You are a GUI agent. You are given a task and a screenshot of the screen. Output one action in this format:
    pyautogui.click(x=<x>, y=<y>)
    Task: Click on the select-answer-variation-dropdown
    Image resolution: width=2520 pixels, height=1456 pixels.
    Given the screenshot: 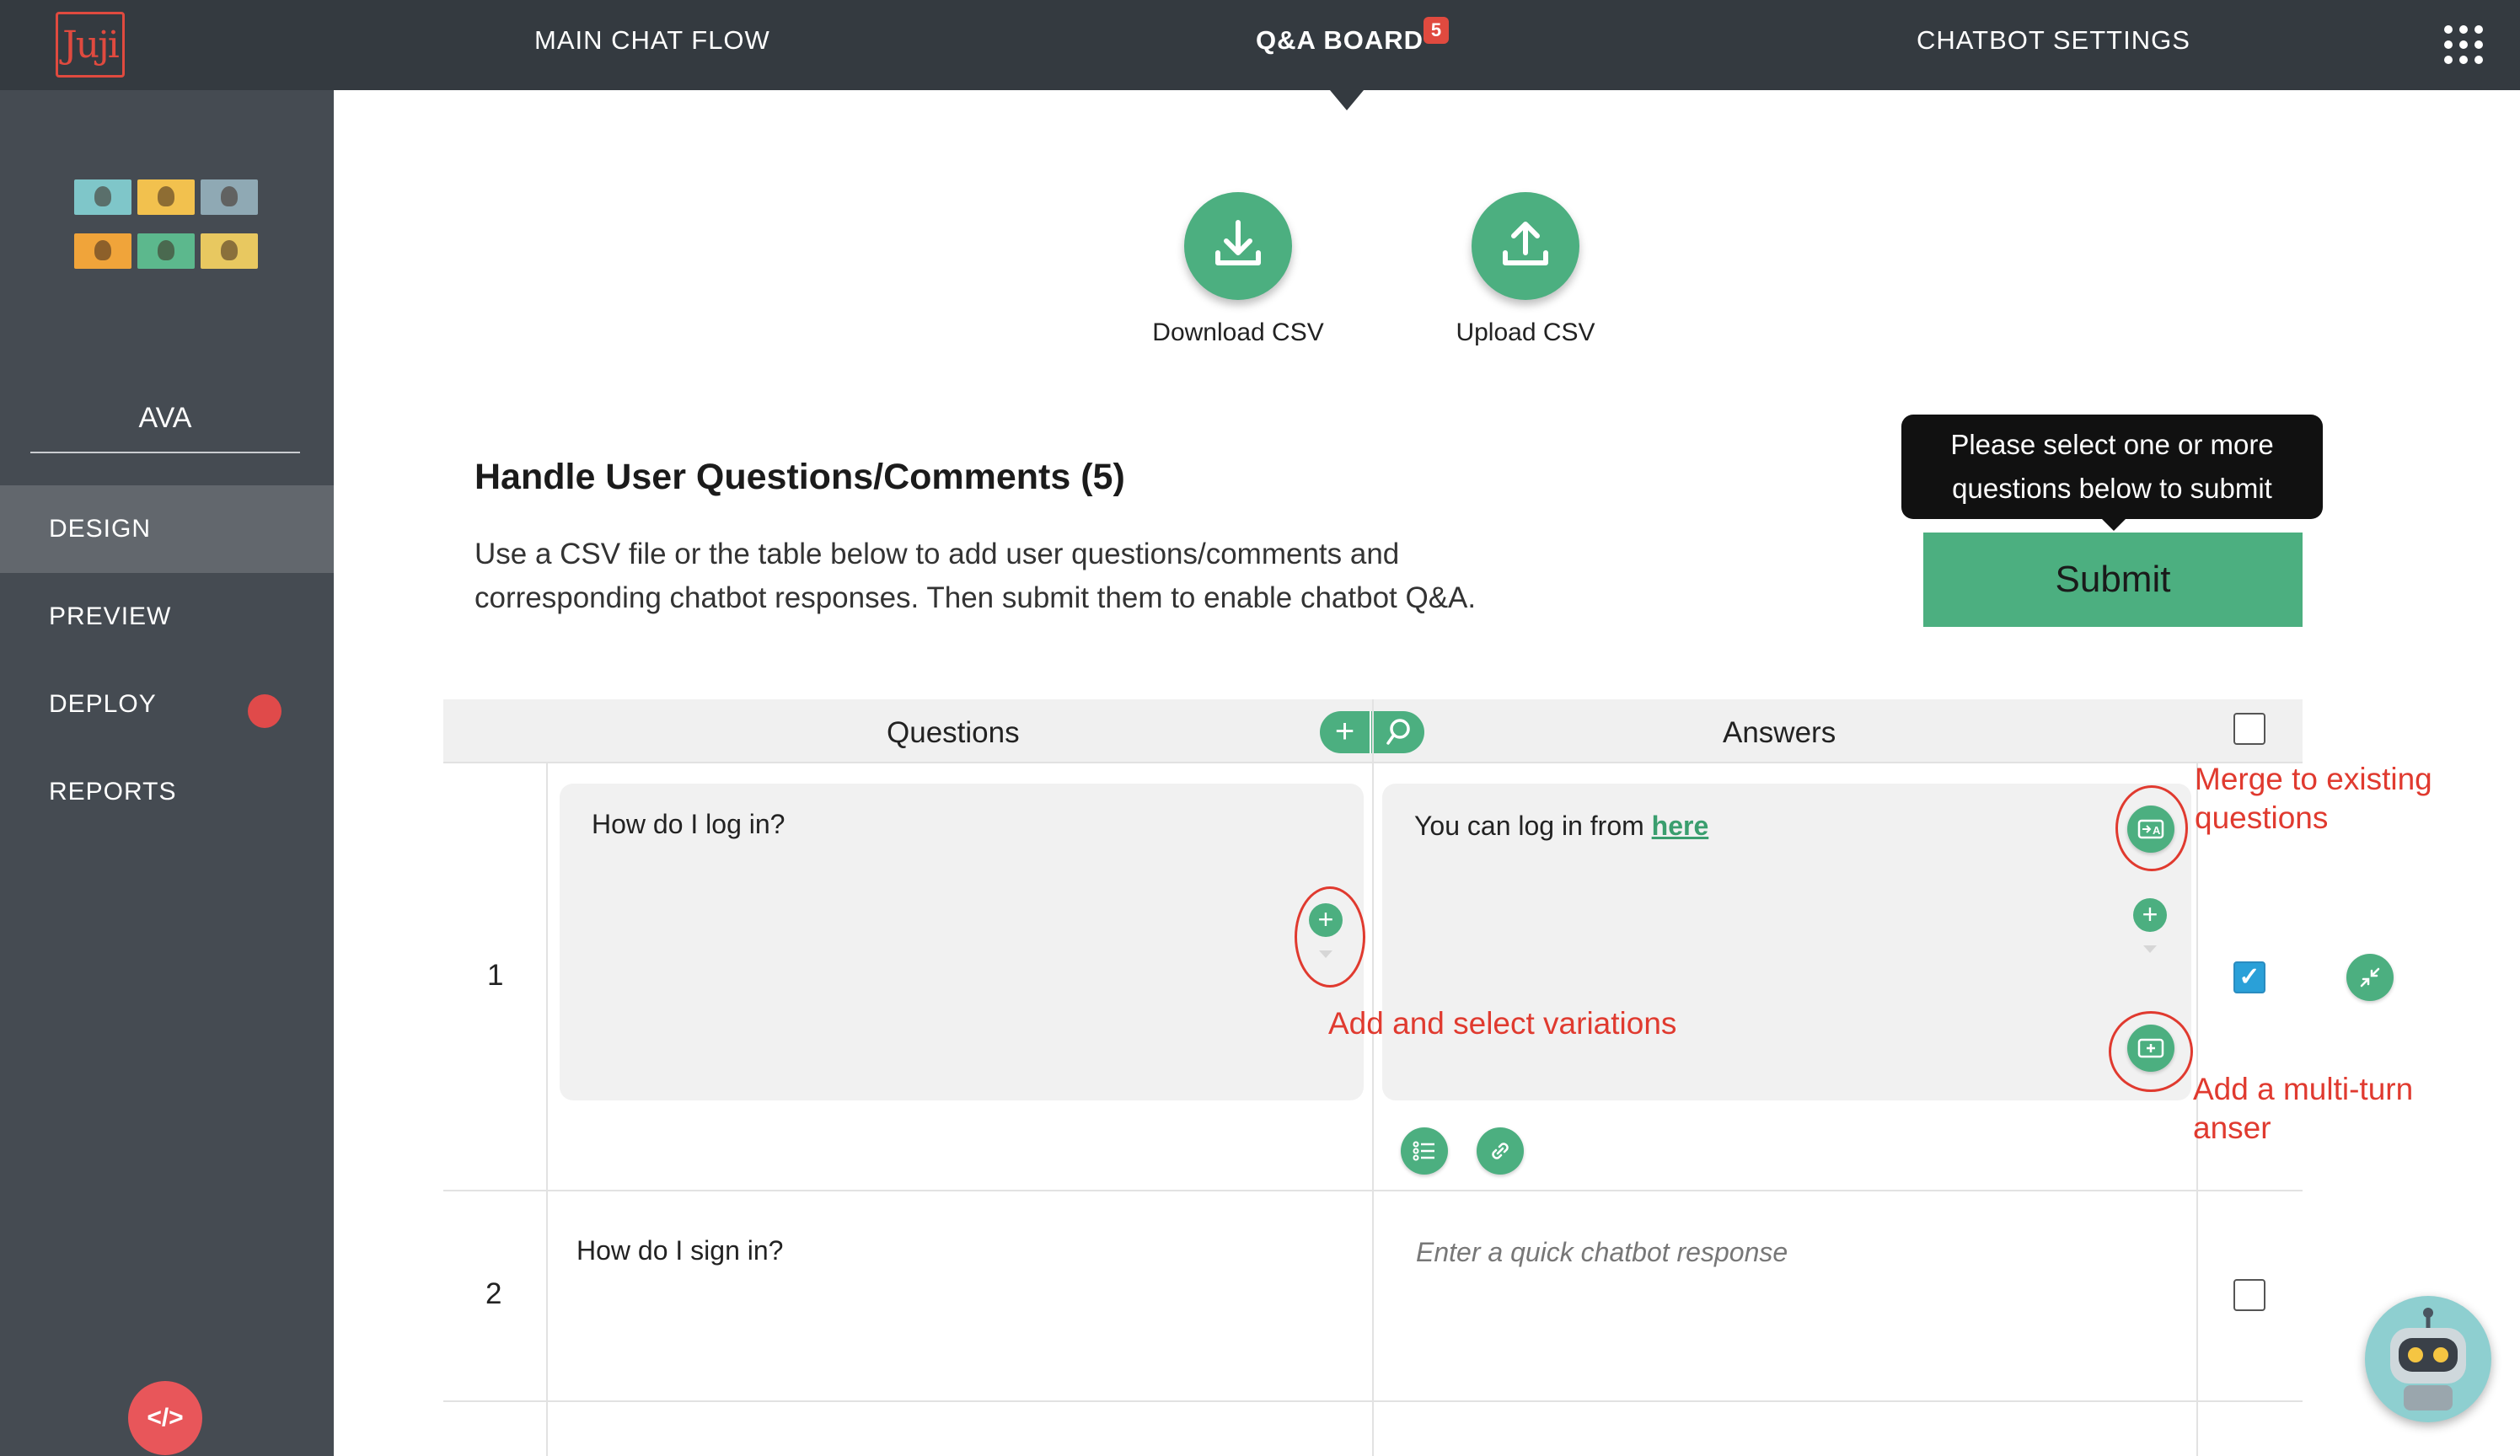 What is the action you would take?
    pyautogui.click(x=2150, y=949)
    